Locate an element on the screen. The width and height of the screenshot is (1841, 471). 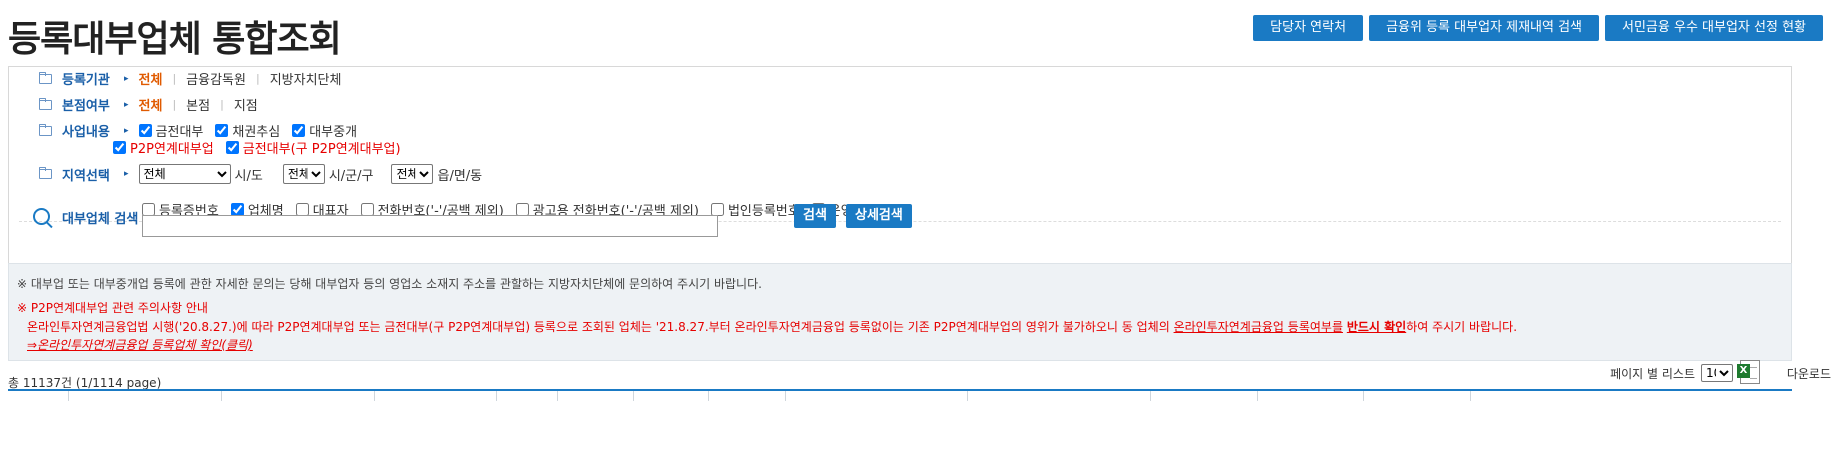
agency-option-fss: 금융감독원 is located at coordinates (216, 78).